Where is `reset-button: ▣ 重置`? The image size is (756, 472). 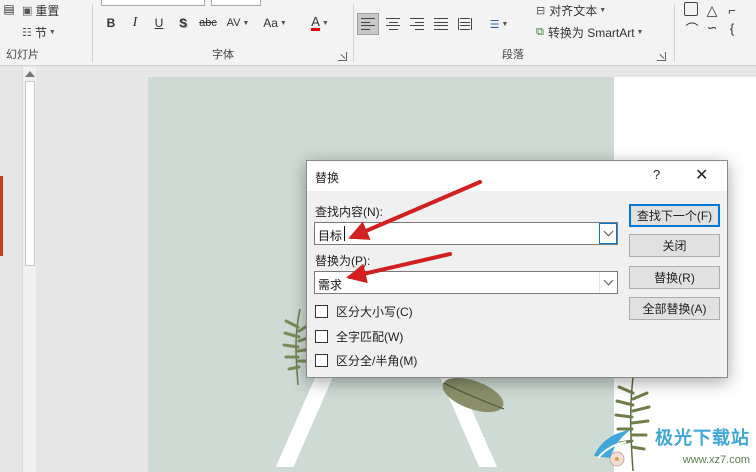 reset-button: ▣ 重置 is located at coordinates (46, 10).